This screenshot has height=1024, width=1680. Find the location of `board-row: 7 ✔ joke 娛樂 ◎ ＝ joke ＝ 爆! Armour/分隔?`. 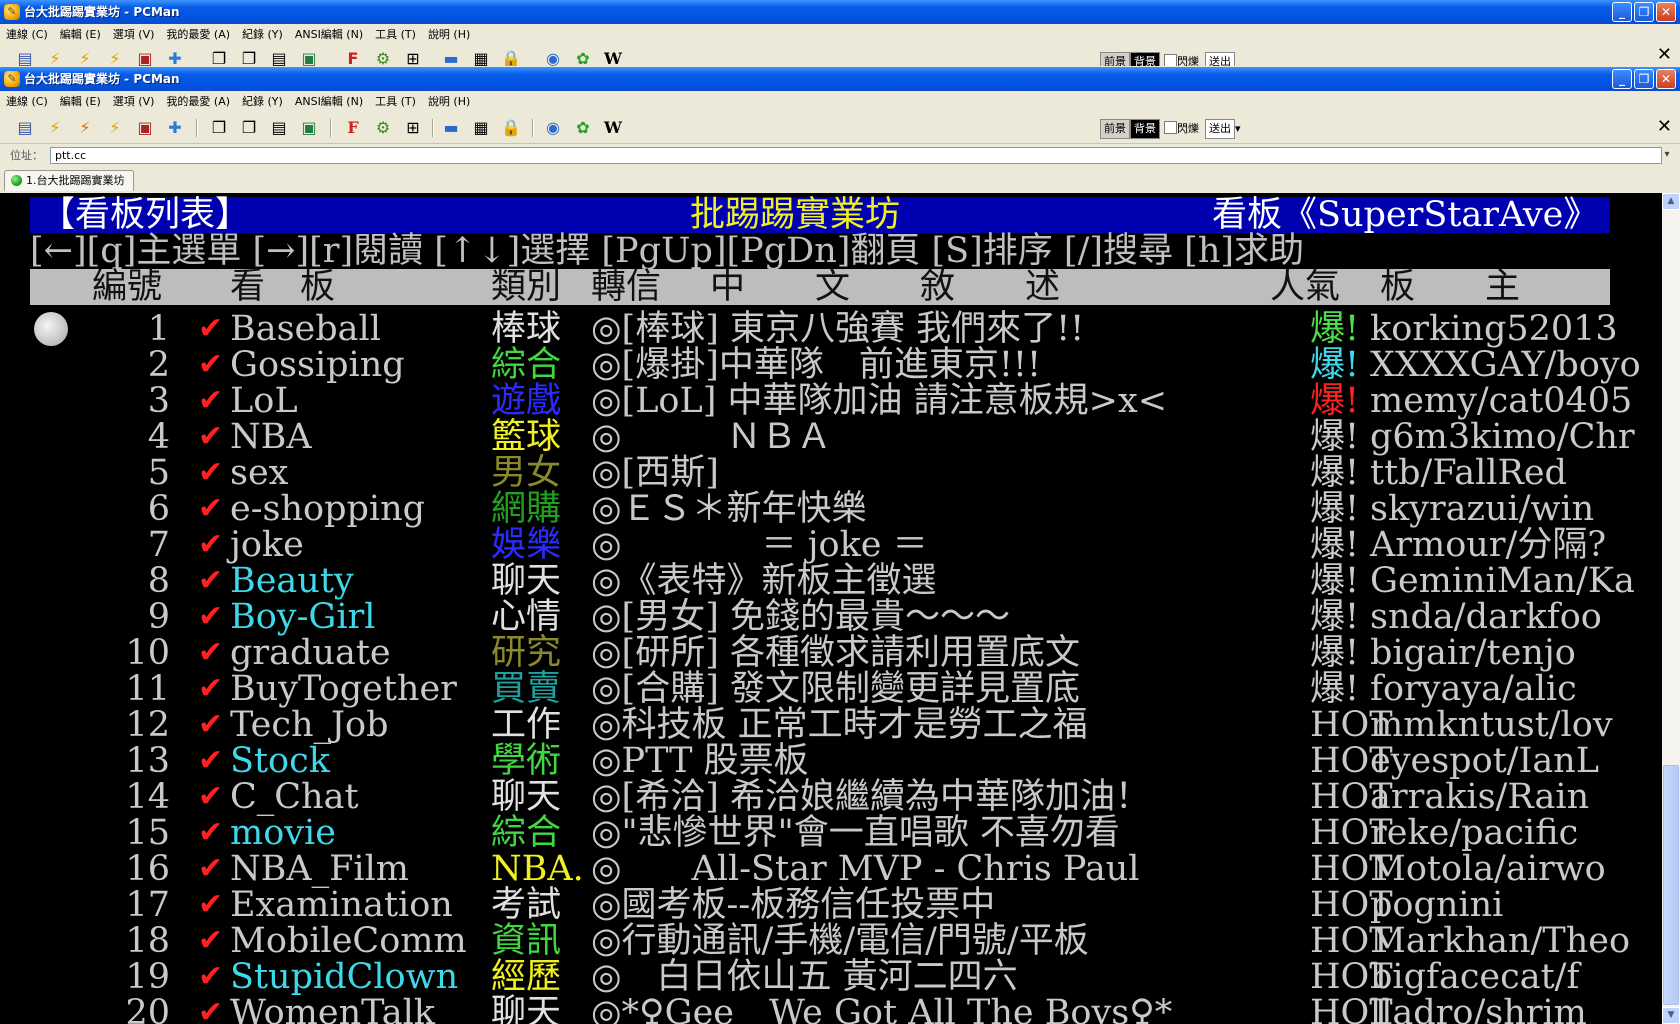

board-row: 7 ✔ joke 娛樂 ◎ ＝ joke ＝ 爆! Armour/分隔? is located at coordinates (831, 545).